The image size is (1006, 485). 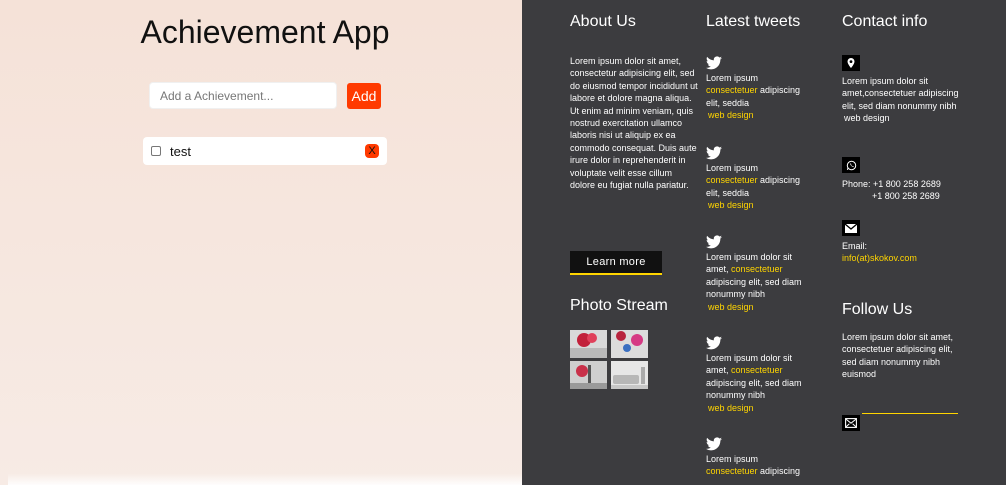 I want to click on email-label: Email:, so click(x=855, y=246).